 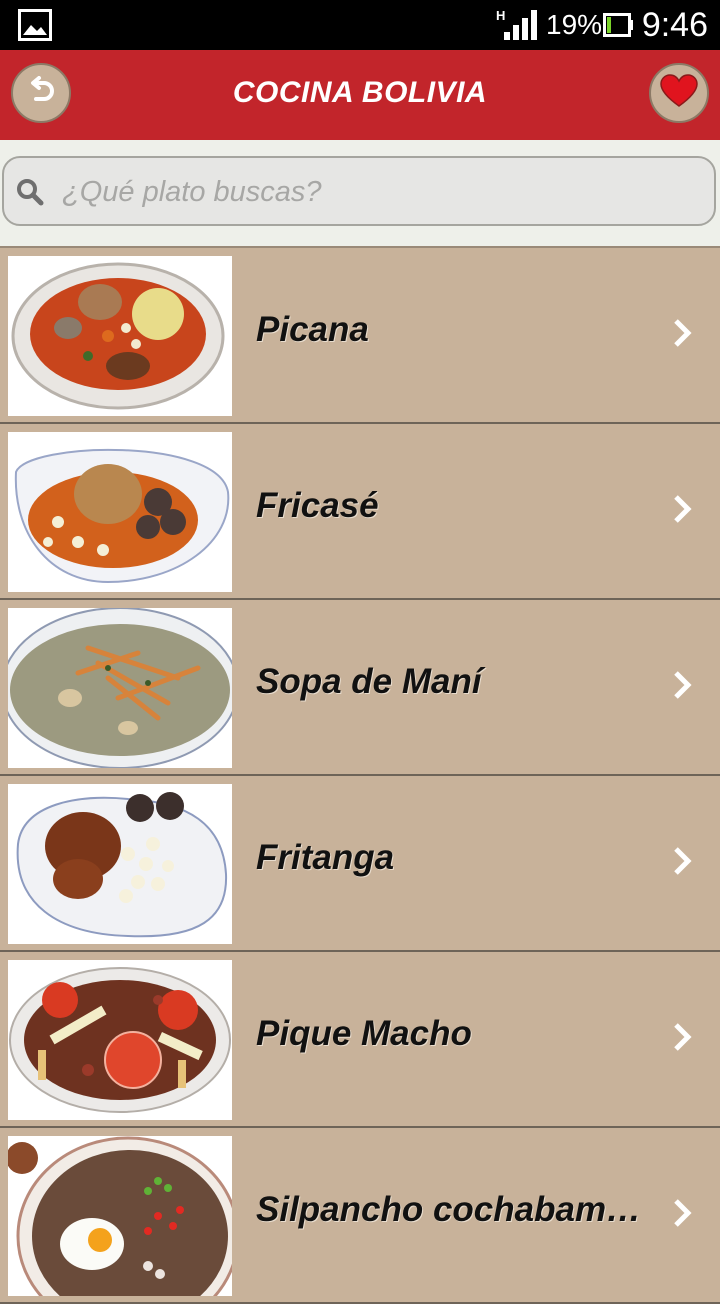 I want to click on favorites-button, so click(x=679, y=93).